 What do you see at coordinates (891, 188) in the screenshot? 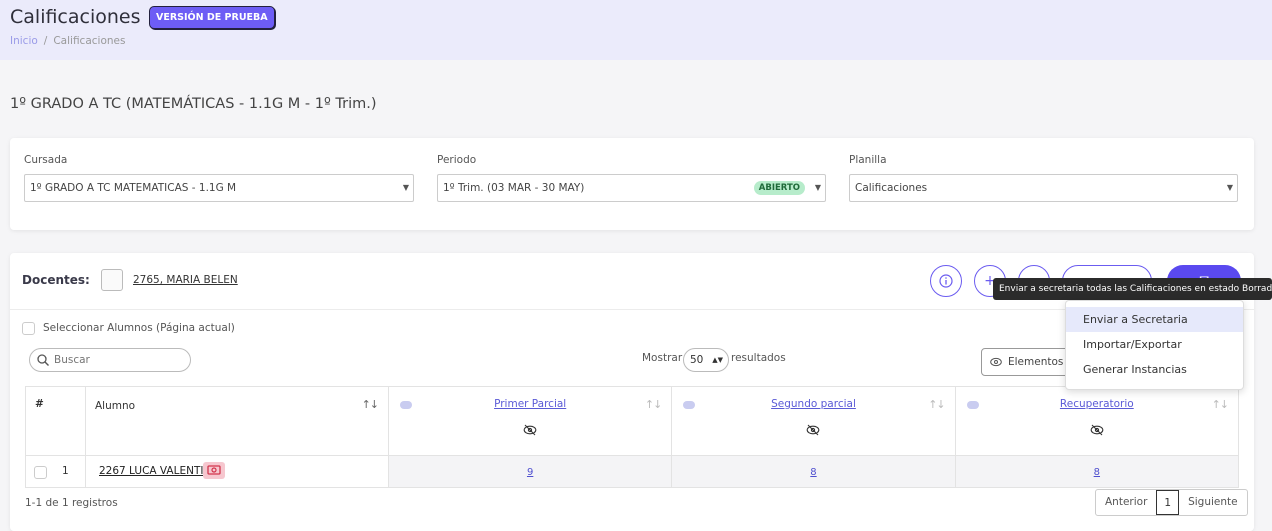
I see `planilla-value: Calificaciones` at bounding box center [891, 188].